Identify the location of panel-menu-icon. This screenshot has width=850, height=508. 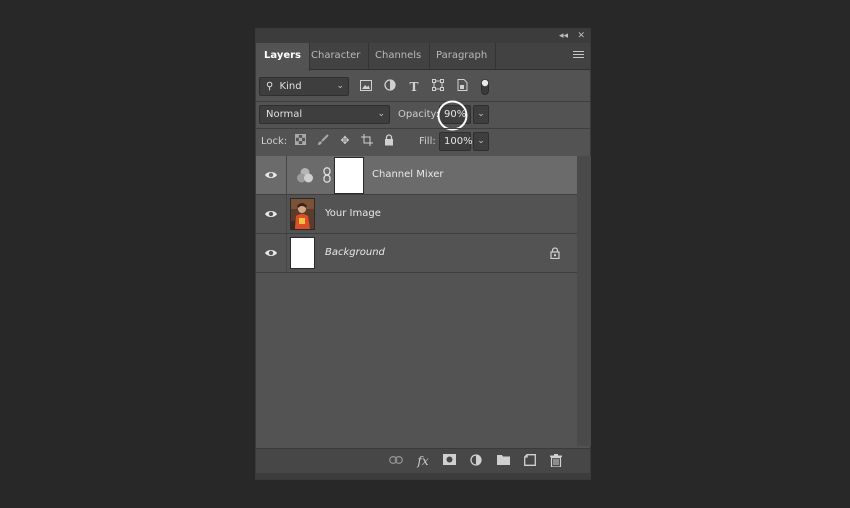
(578, 55).